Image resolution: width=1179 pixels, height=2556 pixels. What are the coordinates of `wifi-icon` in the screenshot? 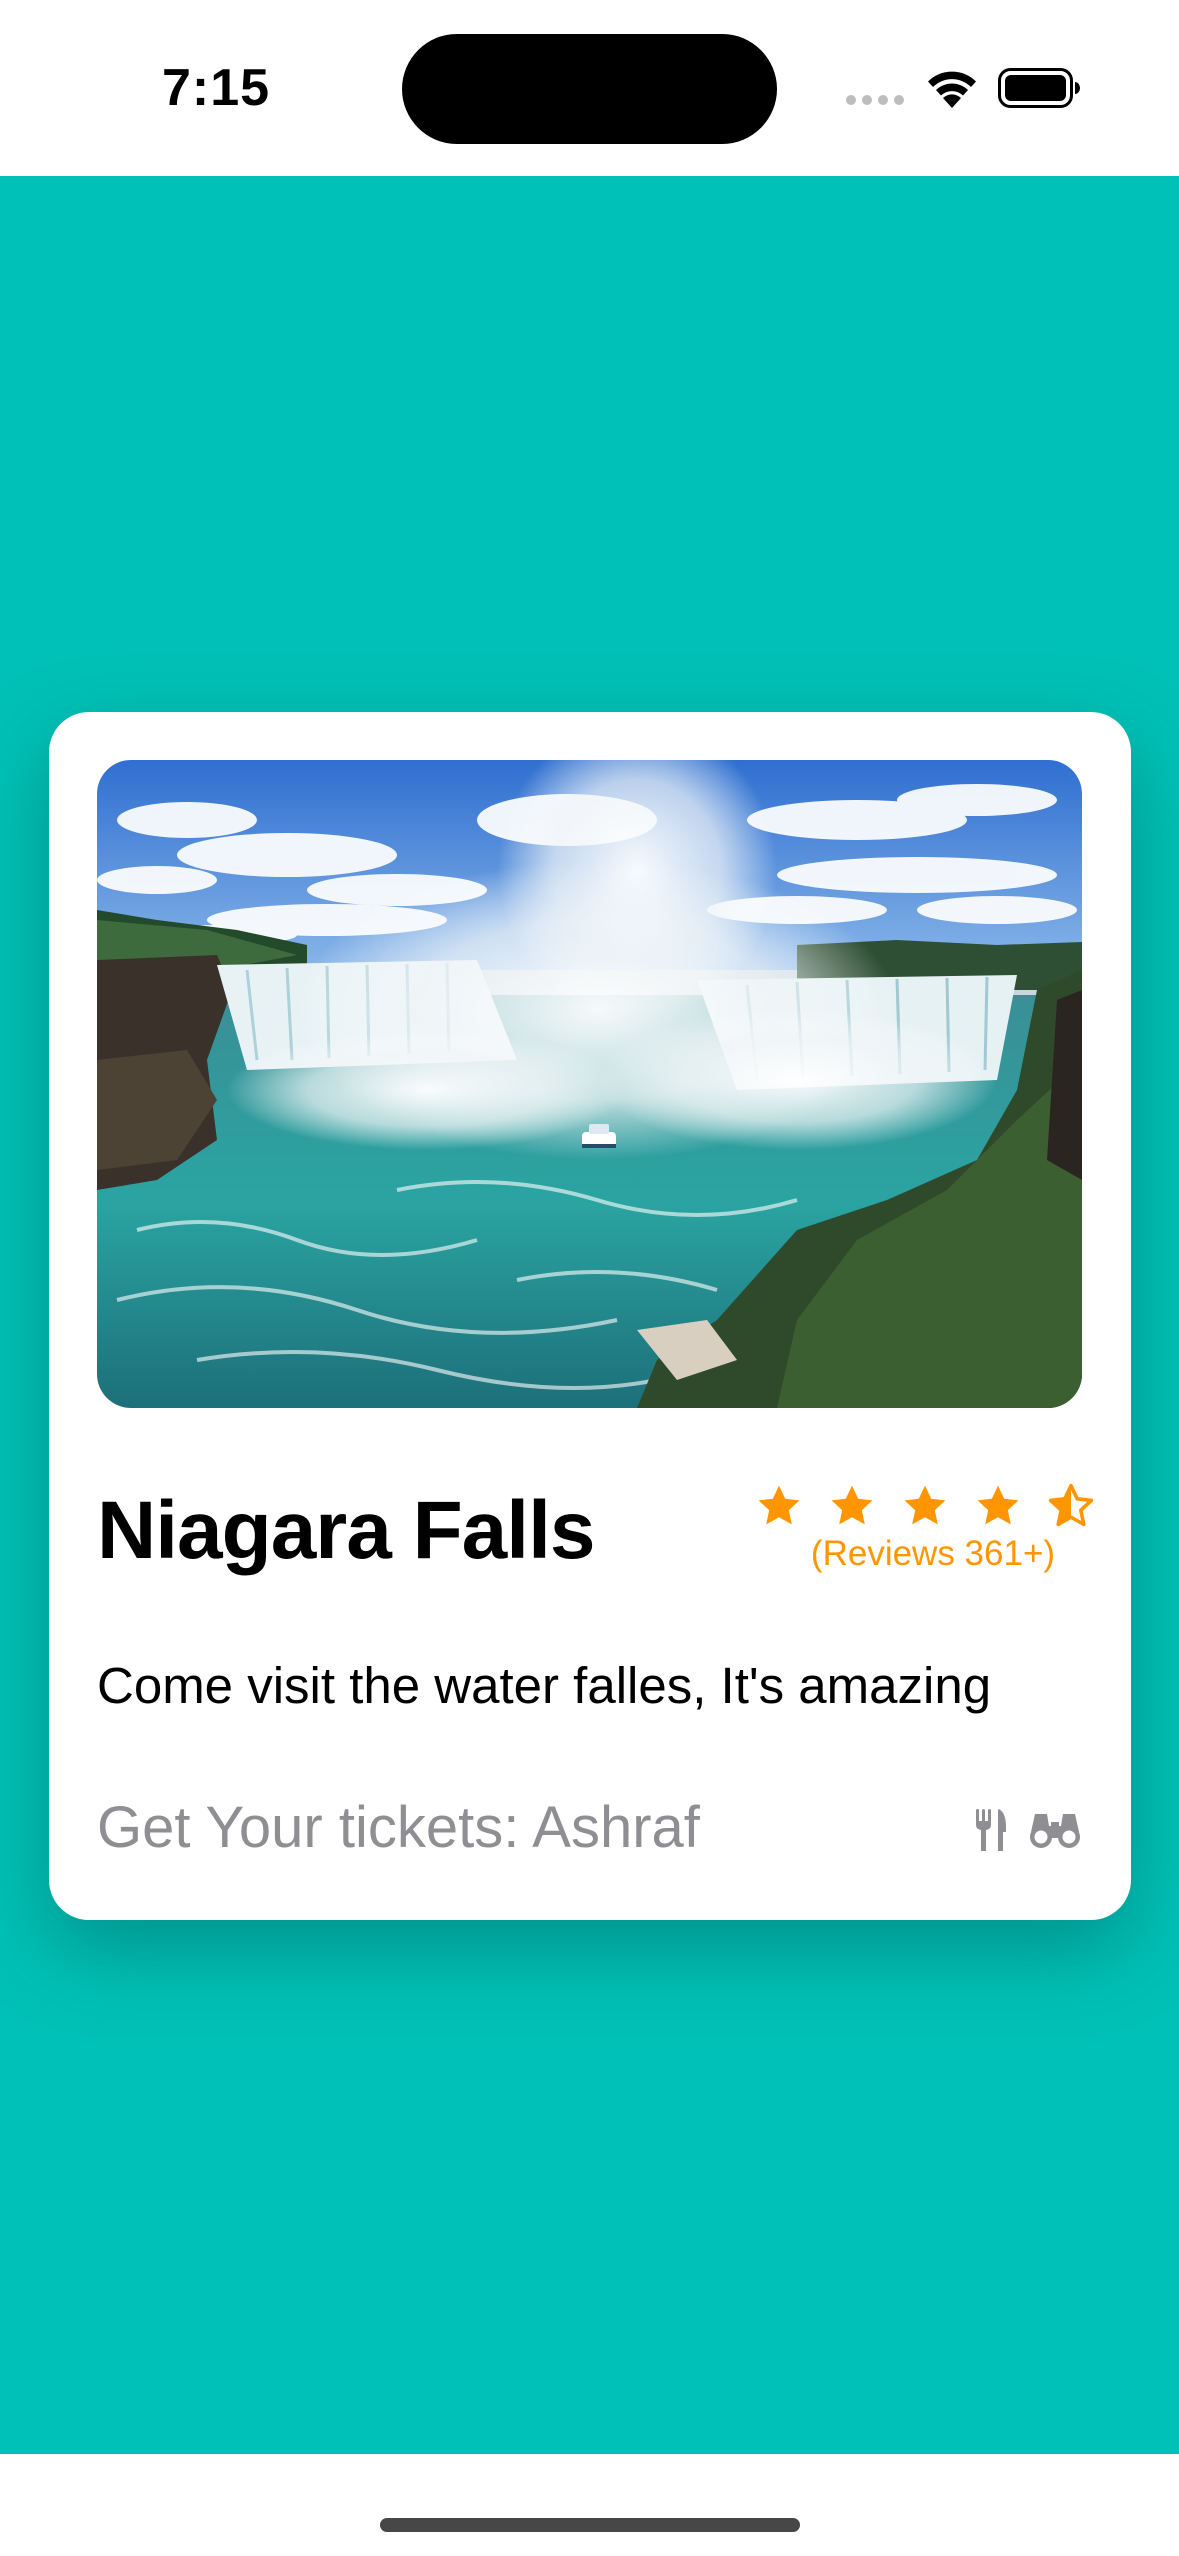 It's located at (952, 89).